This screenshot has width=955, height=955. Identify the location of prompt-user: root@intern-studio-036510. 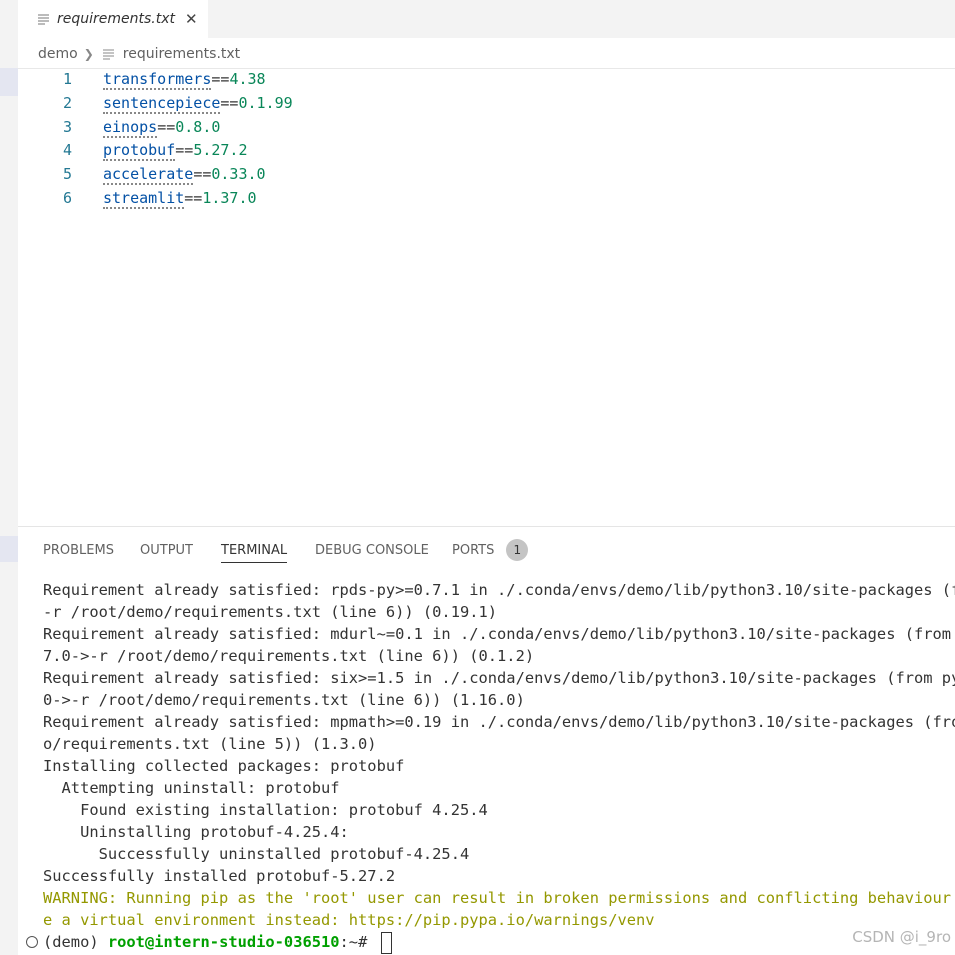
(223, 942).